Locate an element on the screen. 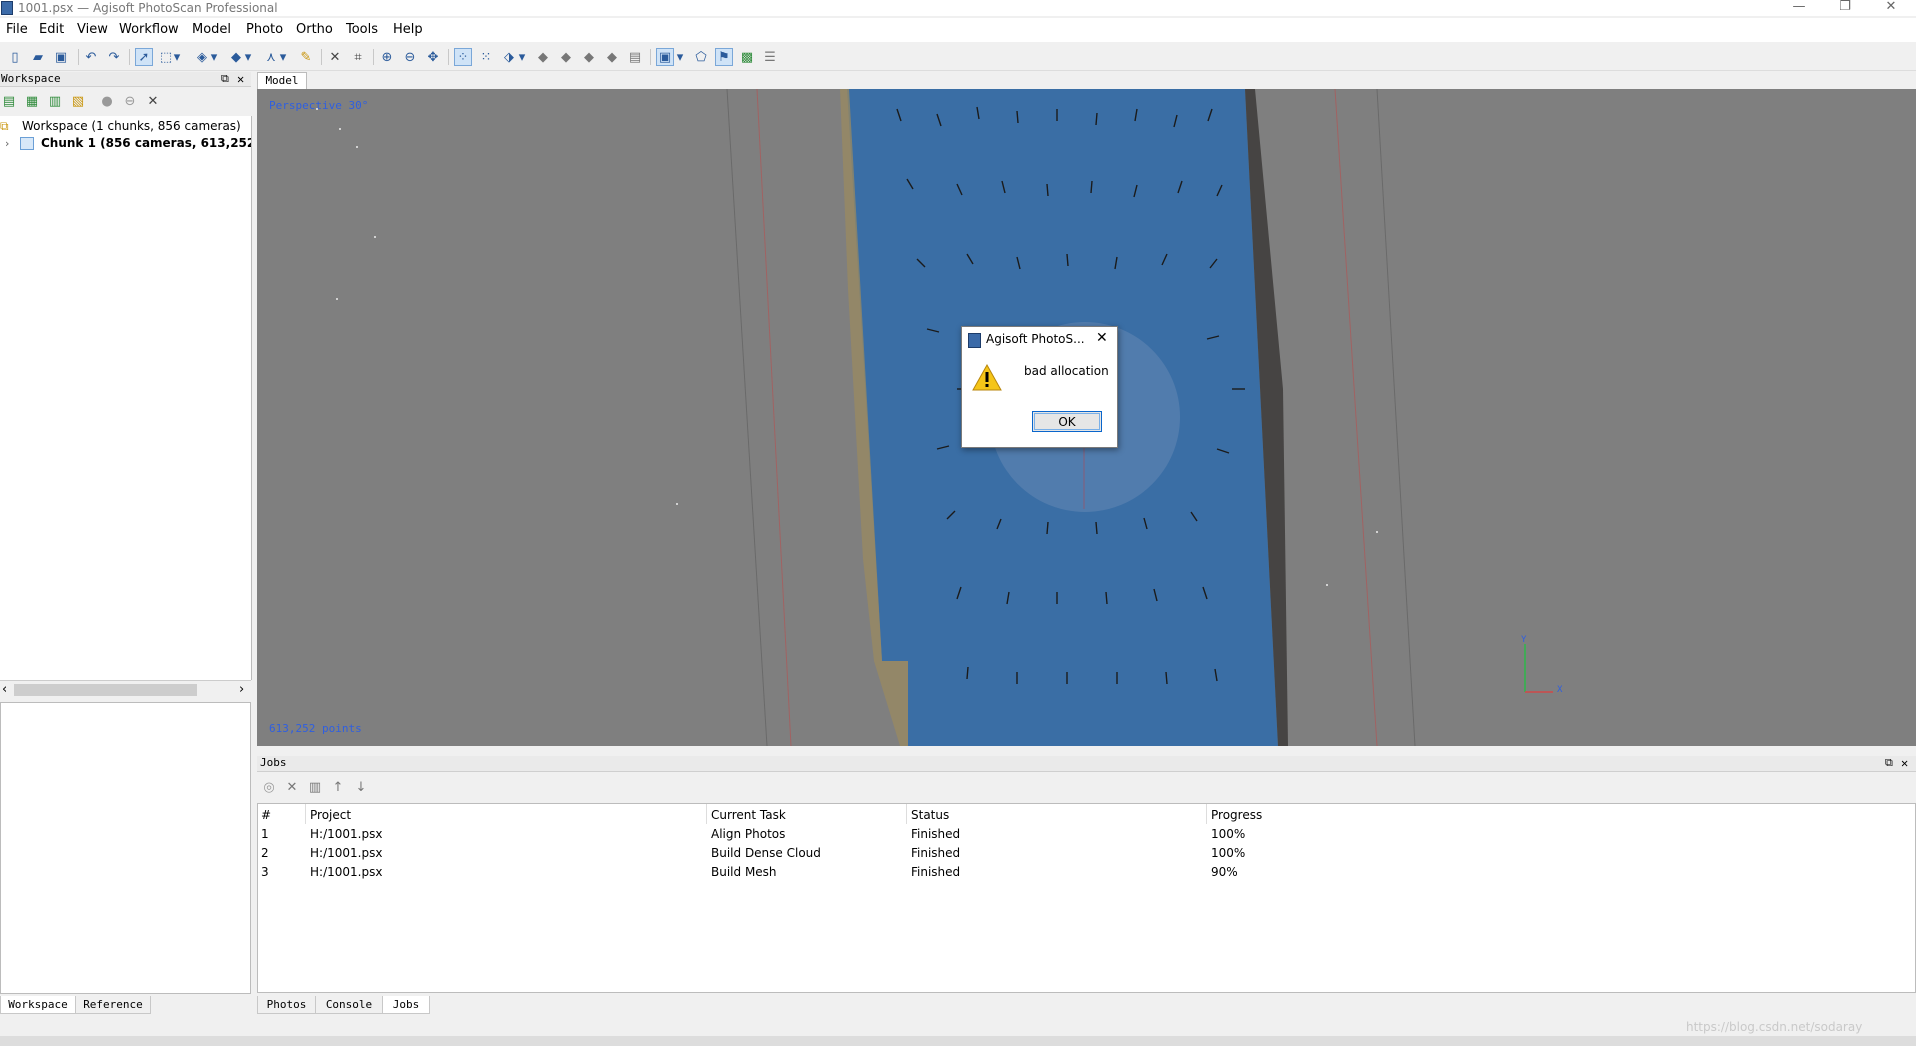 Image resolution: width=1916 pixels, height=1046 pixels. clear-jobs-icon: ▥ is located at coordinates (315, 787).